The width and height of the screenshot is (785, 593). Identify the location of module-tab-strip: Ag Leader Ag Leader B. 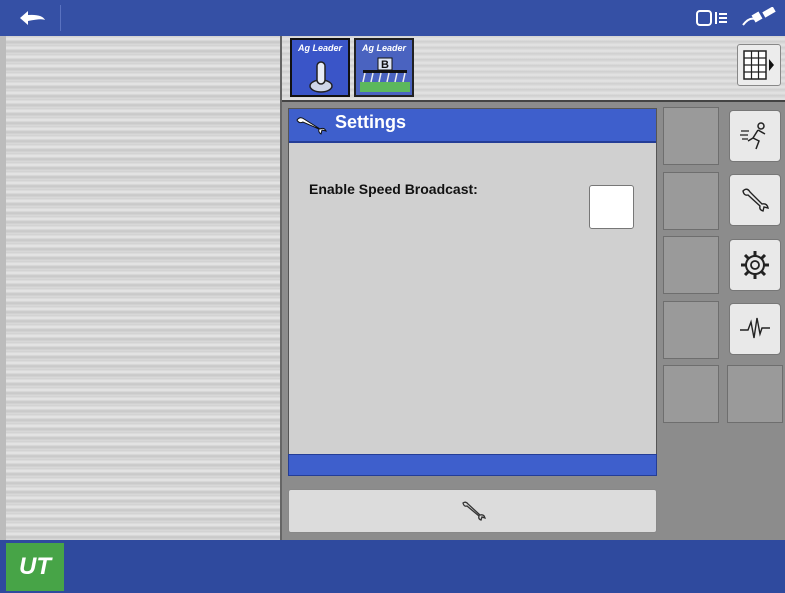
(533, 69).